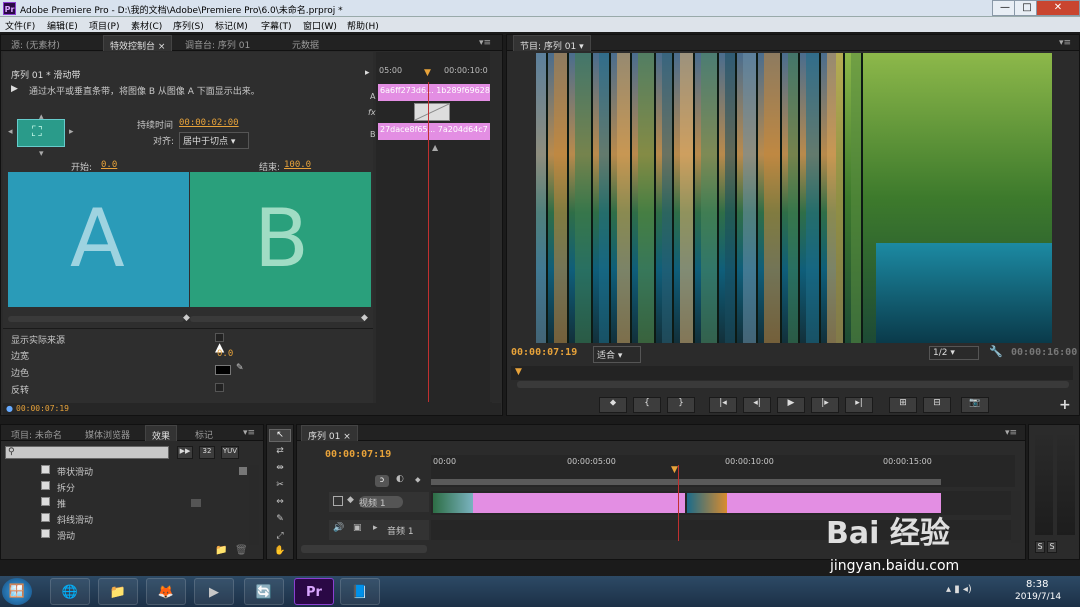 The height and width of the screenshot is (607, 1080). I want to click on tab-sequence: 序列 01 ×, so click(329, 433).